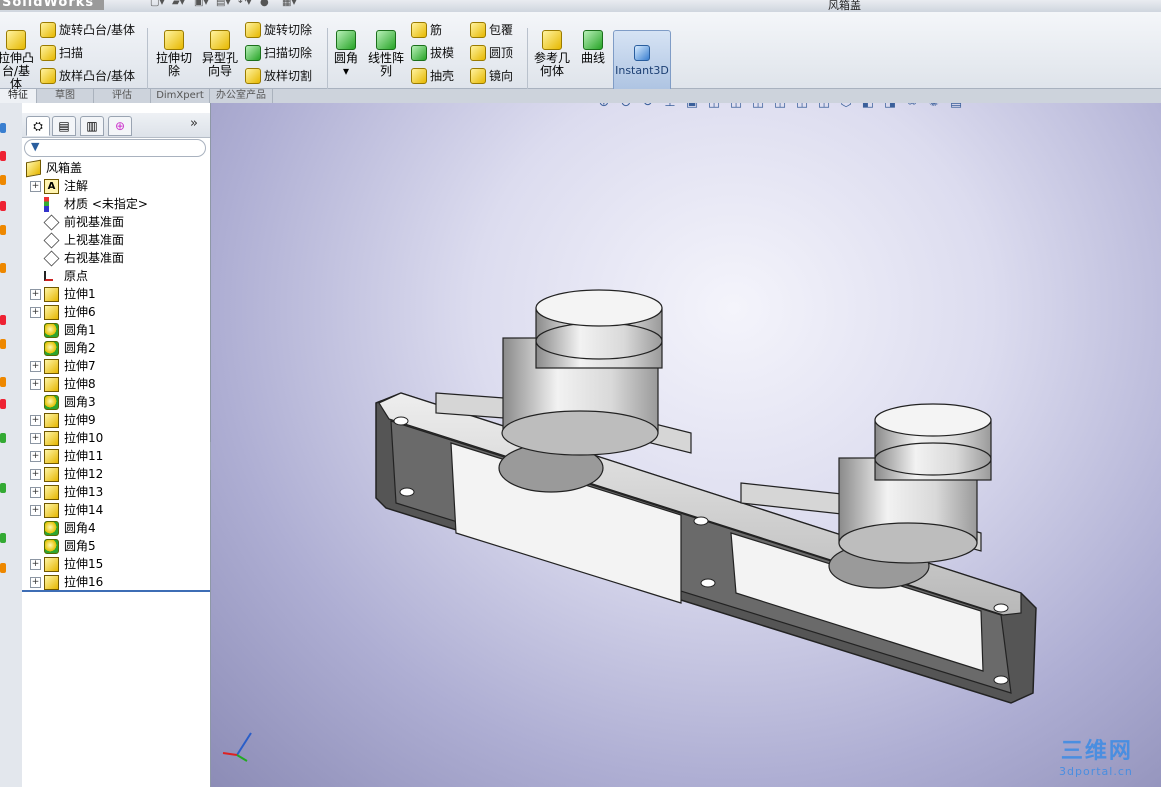 This screenshot has width=1161, height=787. Describe the element at coordinates (225, 4) in the screenshot. I see `print-icon: ▤▾` at that location.